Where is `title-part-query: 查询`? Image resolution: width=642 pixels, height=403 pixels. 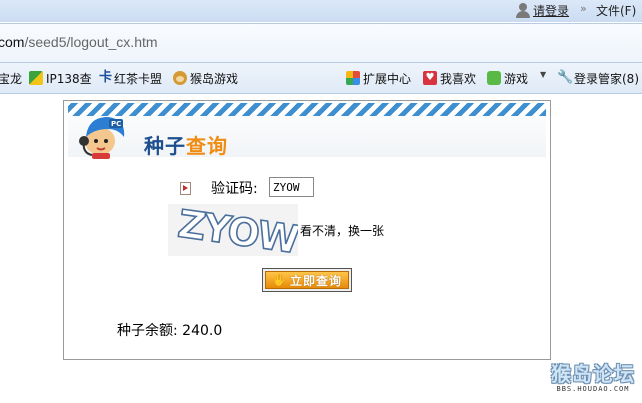
title-part-query: 查询 is located at coordinates (207, 146).